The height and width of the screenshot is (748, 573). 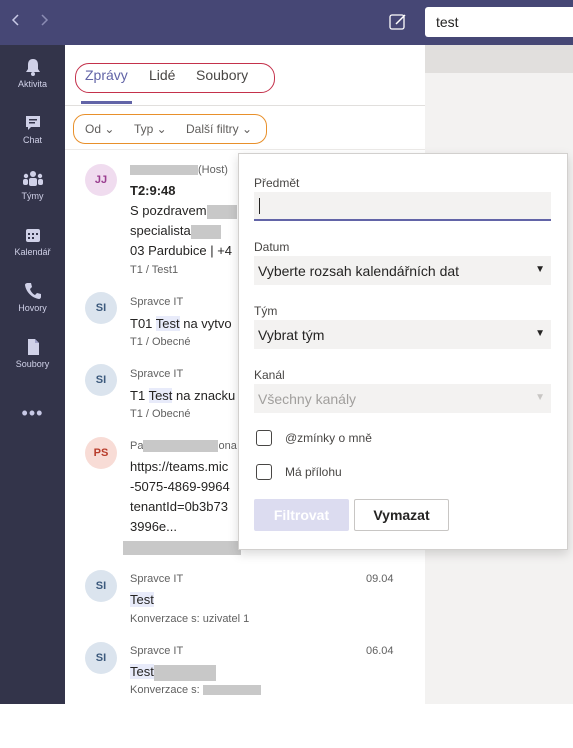 I want to click on chevron-right-icon, so click(x=44, y=21).